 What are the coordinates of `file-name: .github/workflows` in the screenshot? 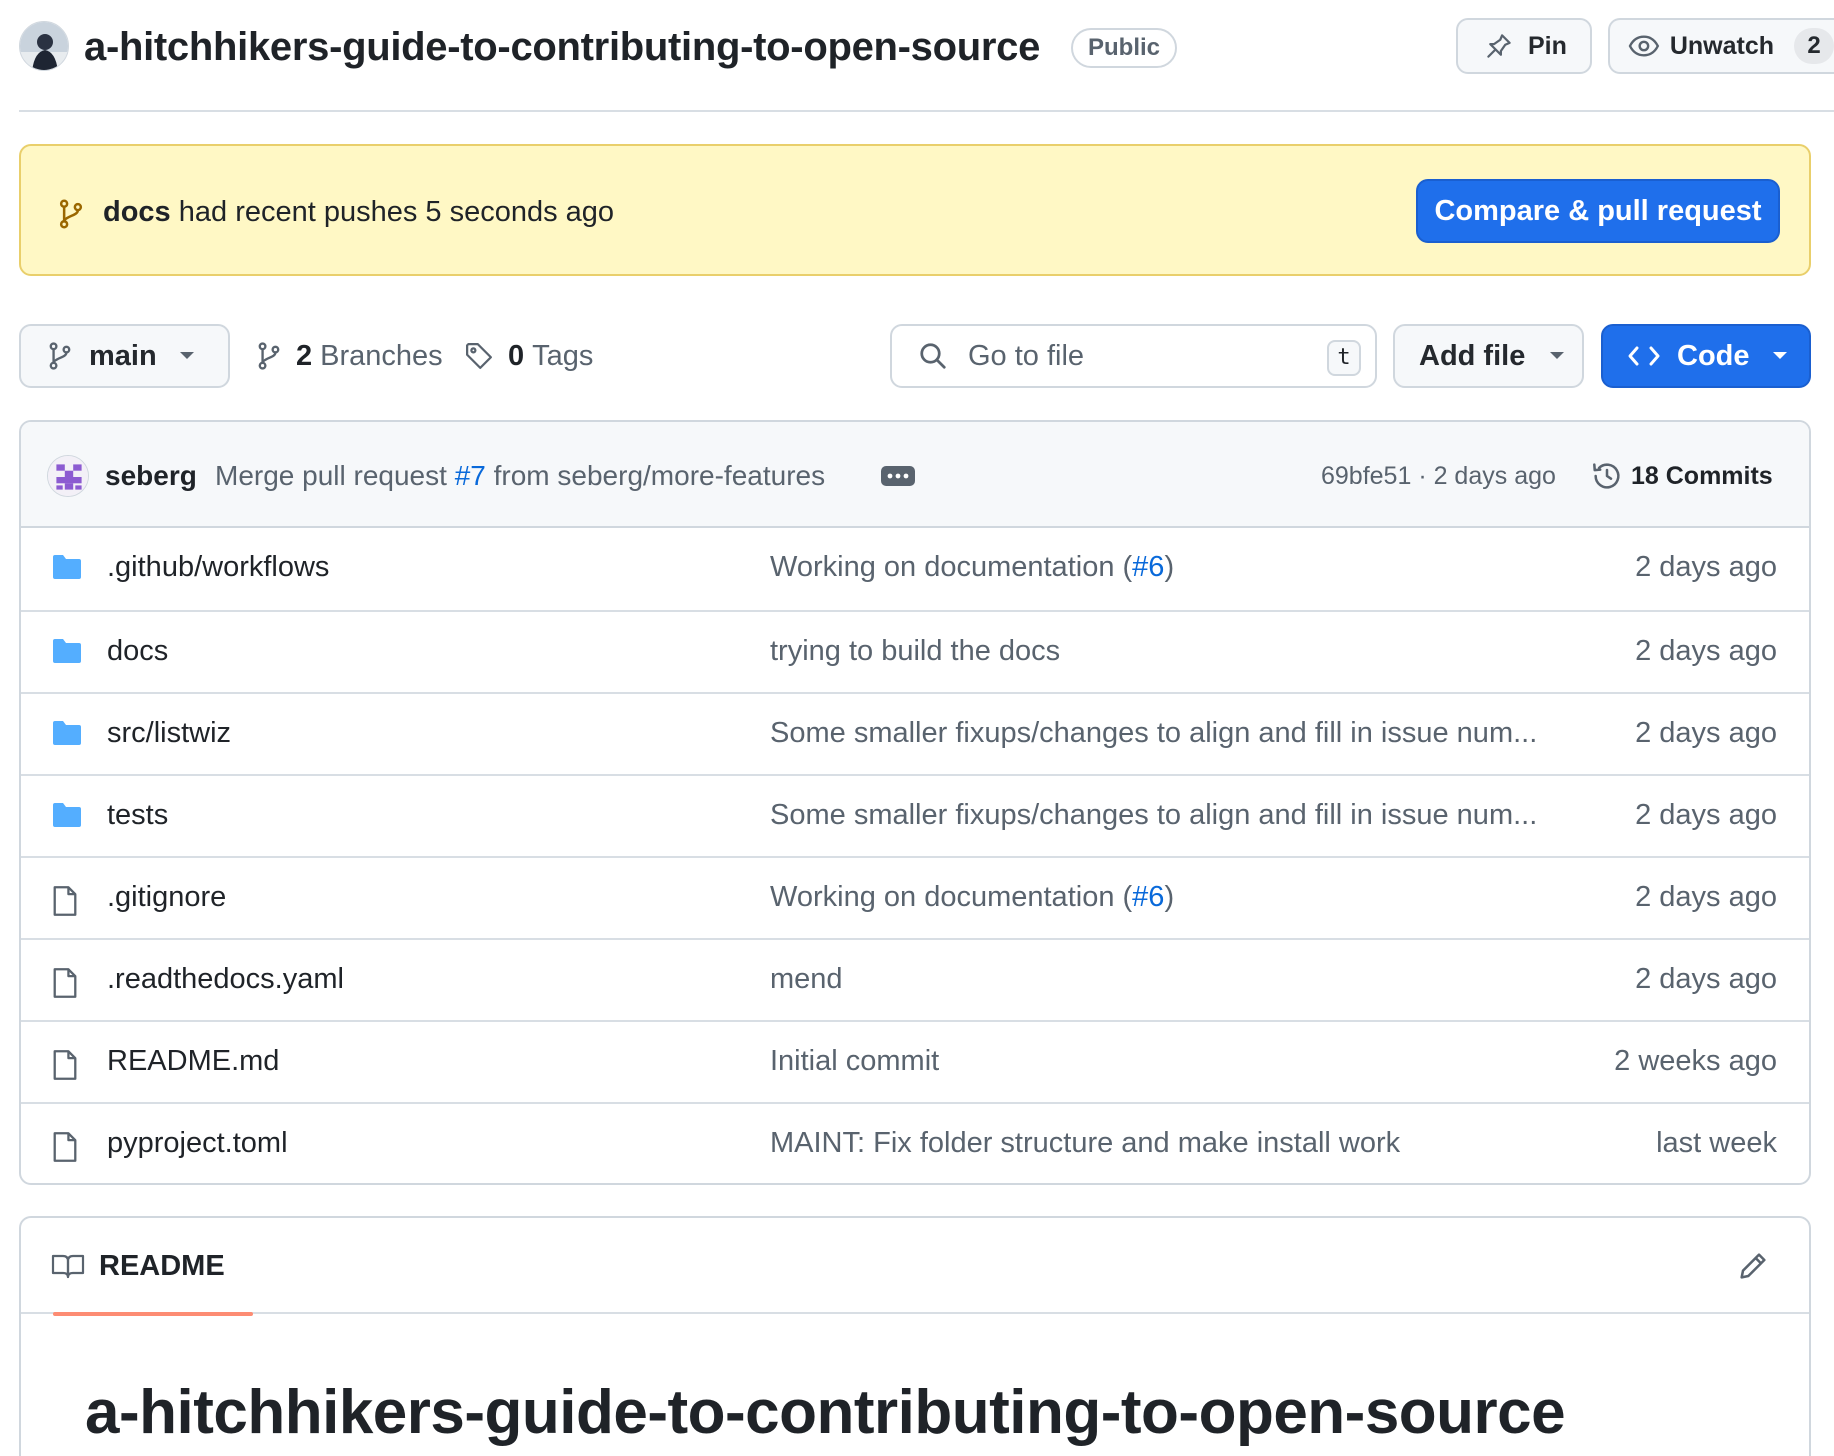 It's located at (218, 567).